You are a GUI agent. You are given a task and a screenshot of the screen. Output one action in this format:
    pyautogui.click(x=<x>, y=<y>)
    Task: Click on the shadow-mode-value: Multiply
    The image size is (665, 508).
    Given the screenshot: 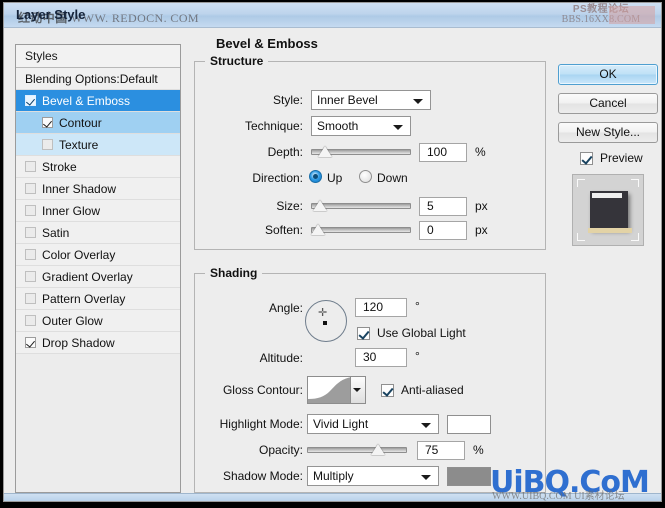 What is the action you would take?
    pyautogui.click(x=333, y=476)
    